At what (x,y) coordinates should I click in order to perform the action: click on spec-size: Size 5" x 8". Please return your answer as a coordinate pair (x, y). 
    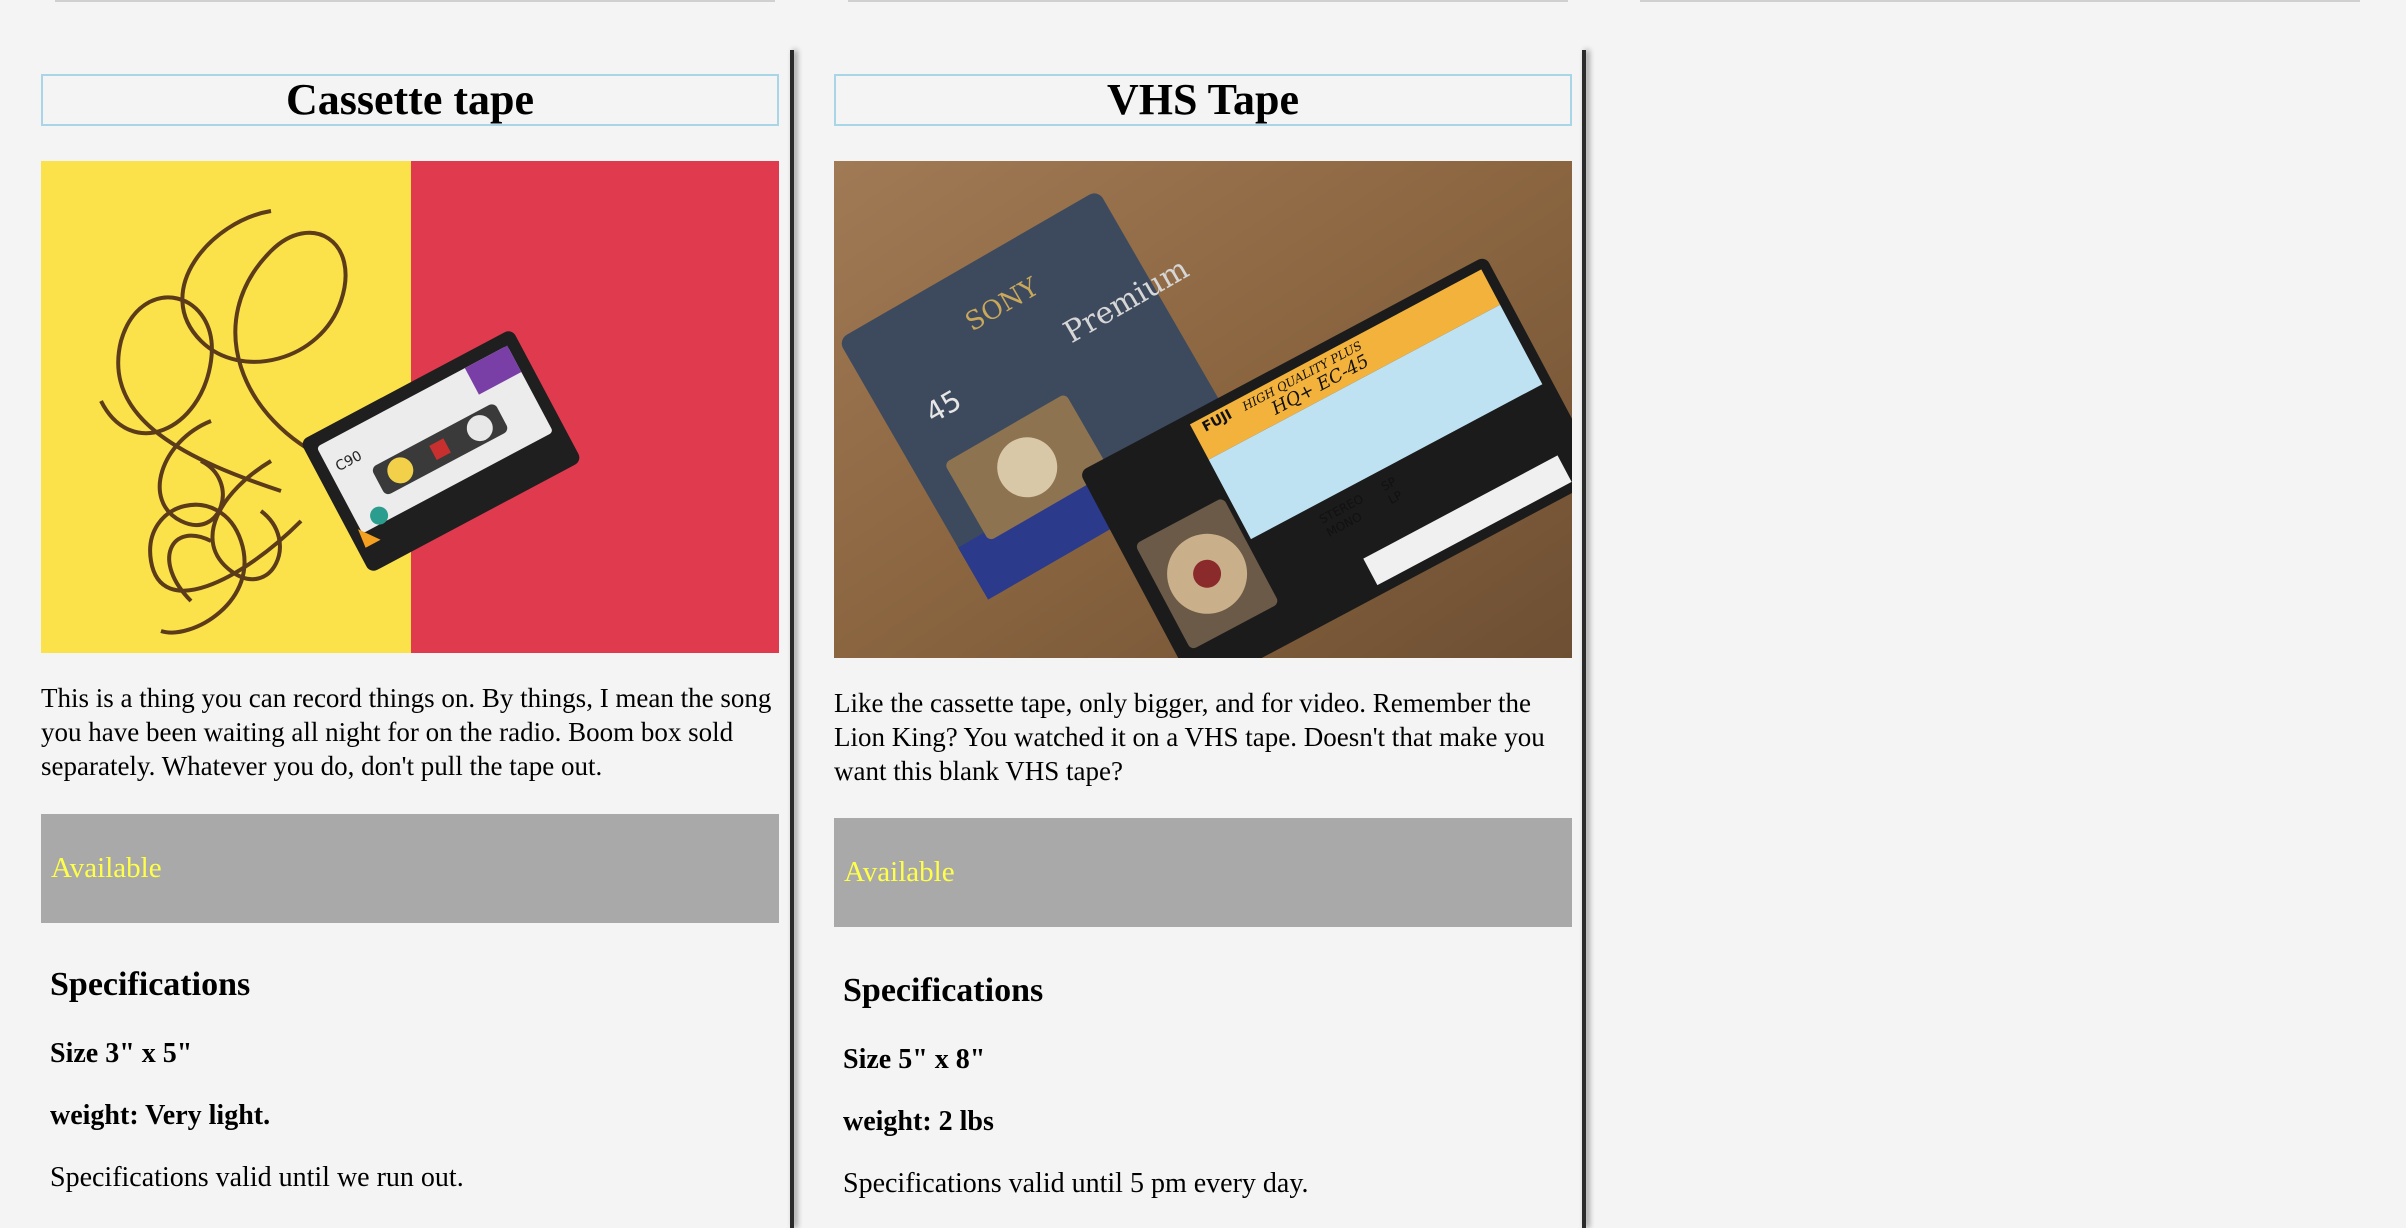
    Looking at the image, I should click on (914, 1059).